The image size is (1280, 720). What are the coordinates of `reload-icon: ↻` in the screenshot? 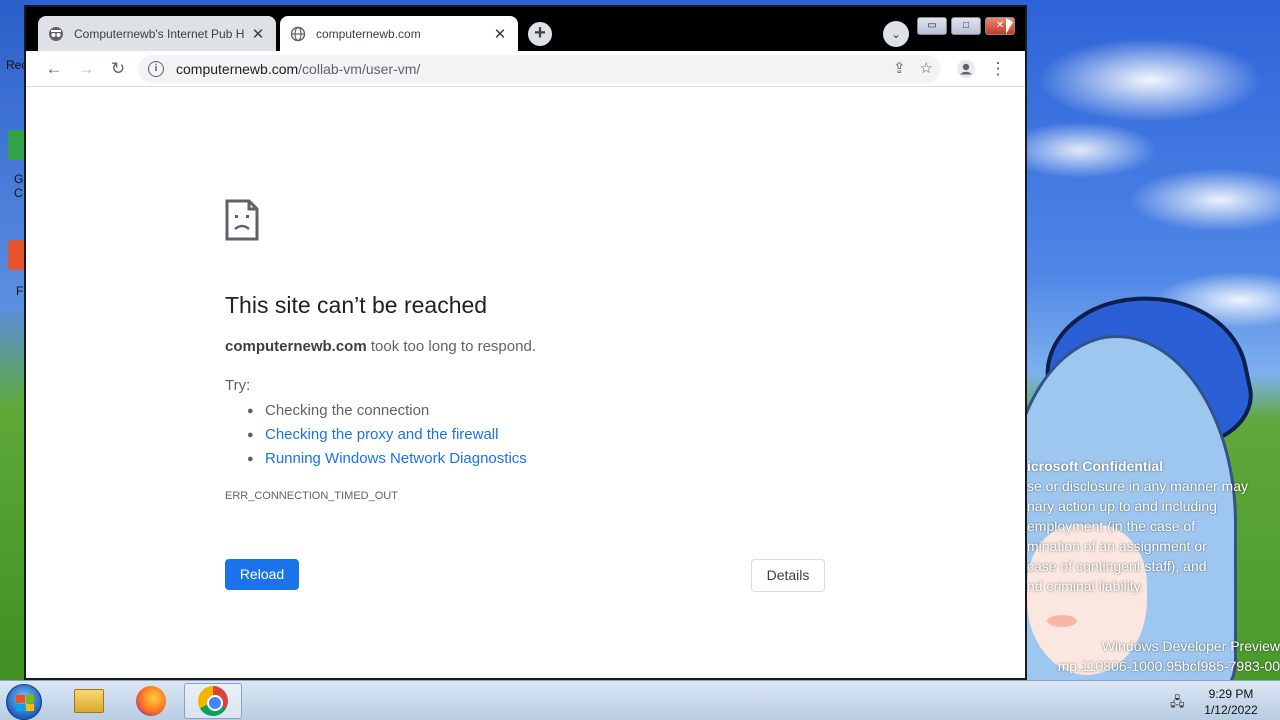 It's located at (118, 69).